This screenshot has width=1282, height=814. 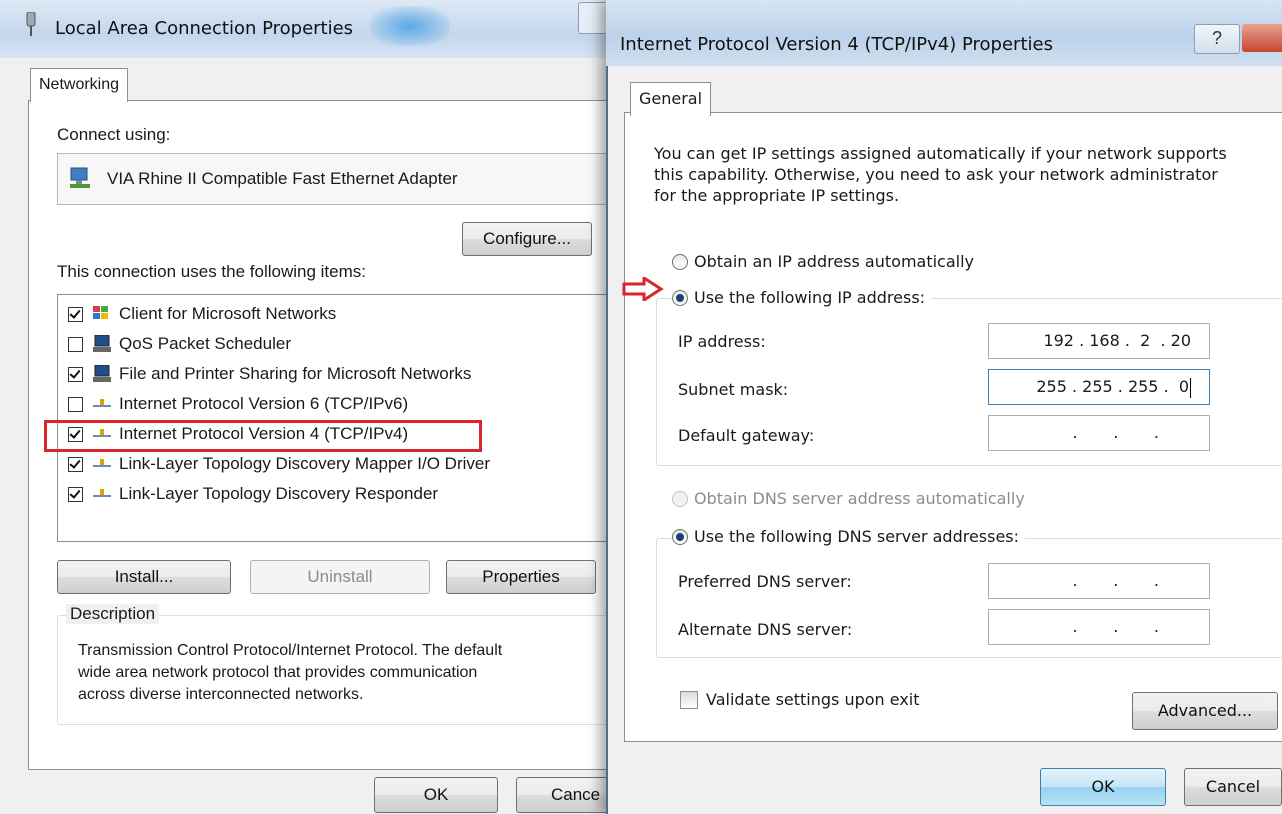 What do you see at coordinates (859, 498) in the screenshot?
I see `obtain-dns-auto-label: Obtain DNS server address automatically` at bounding box center [859, 498].